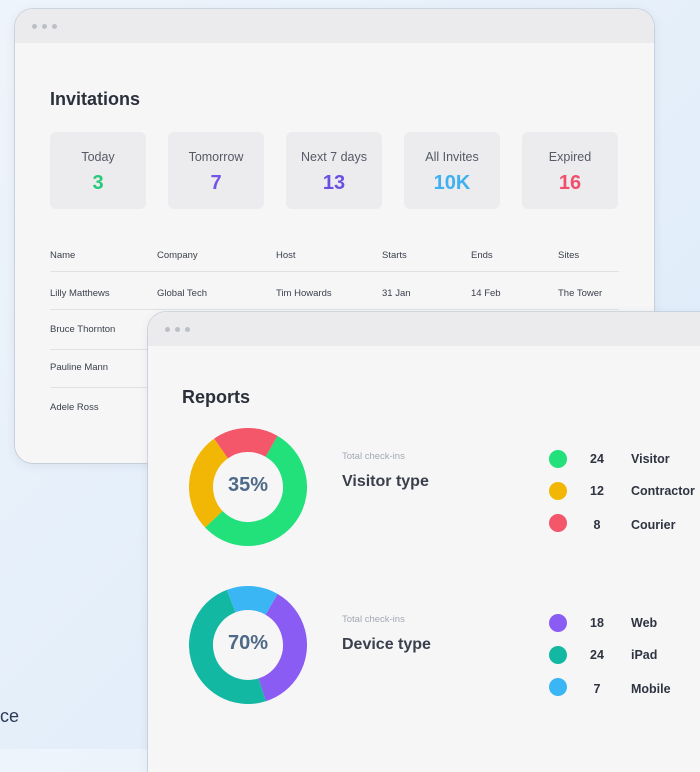 This screenshot has width=700, height=772. What do you see at coordinates (248, 643) in the screenshot?
I see `device-type-percent: 70%` at bounding box center [248, 643].